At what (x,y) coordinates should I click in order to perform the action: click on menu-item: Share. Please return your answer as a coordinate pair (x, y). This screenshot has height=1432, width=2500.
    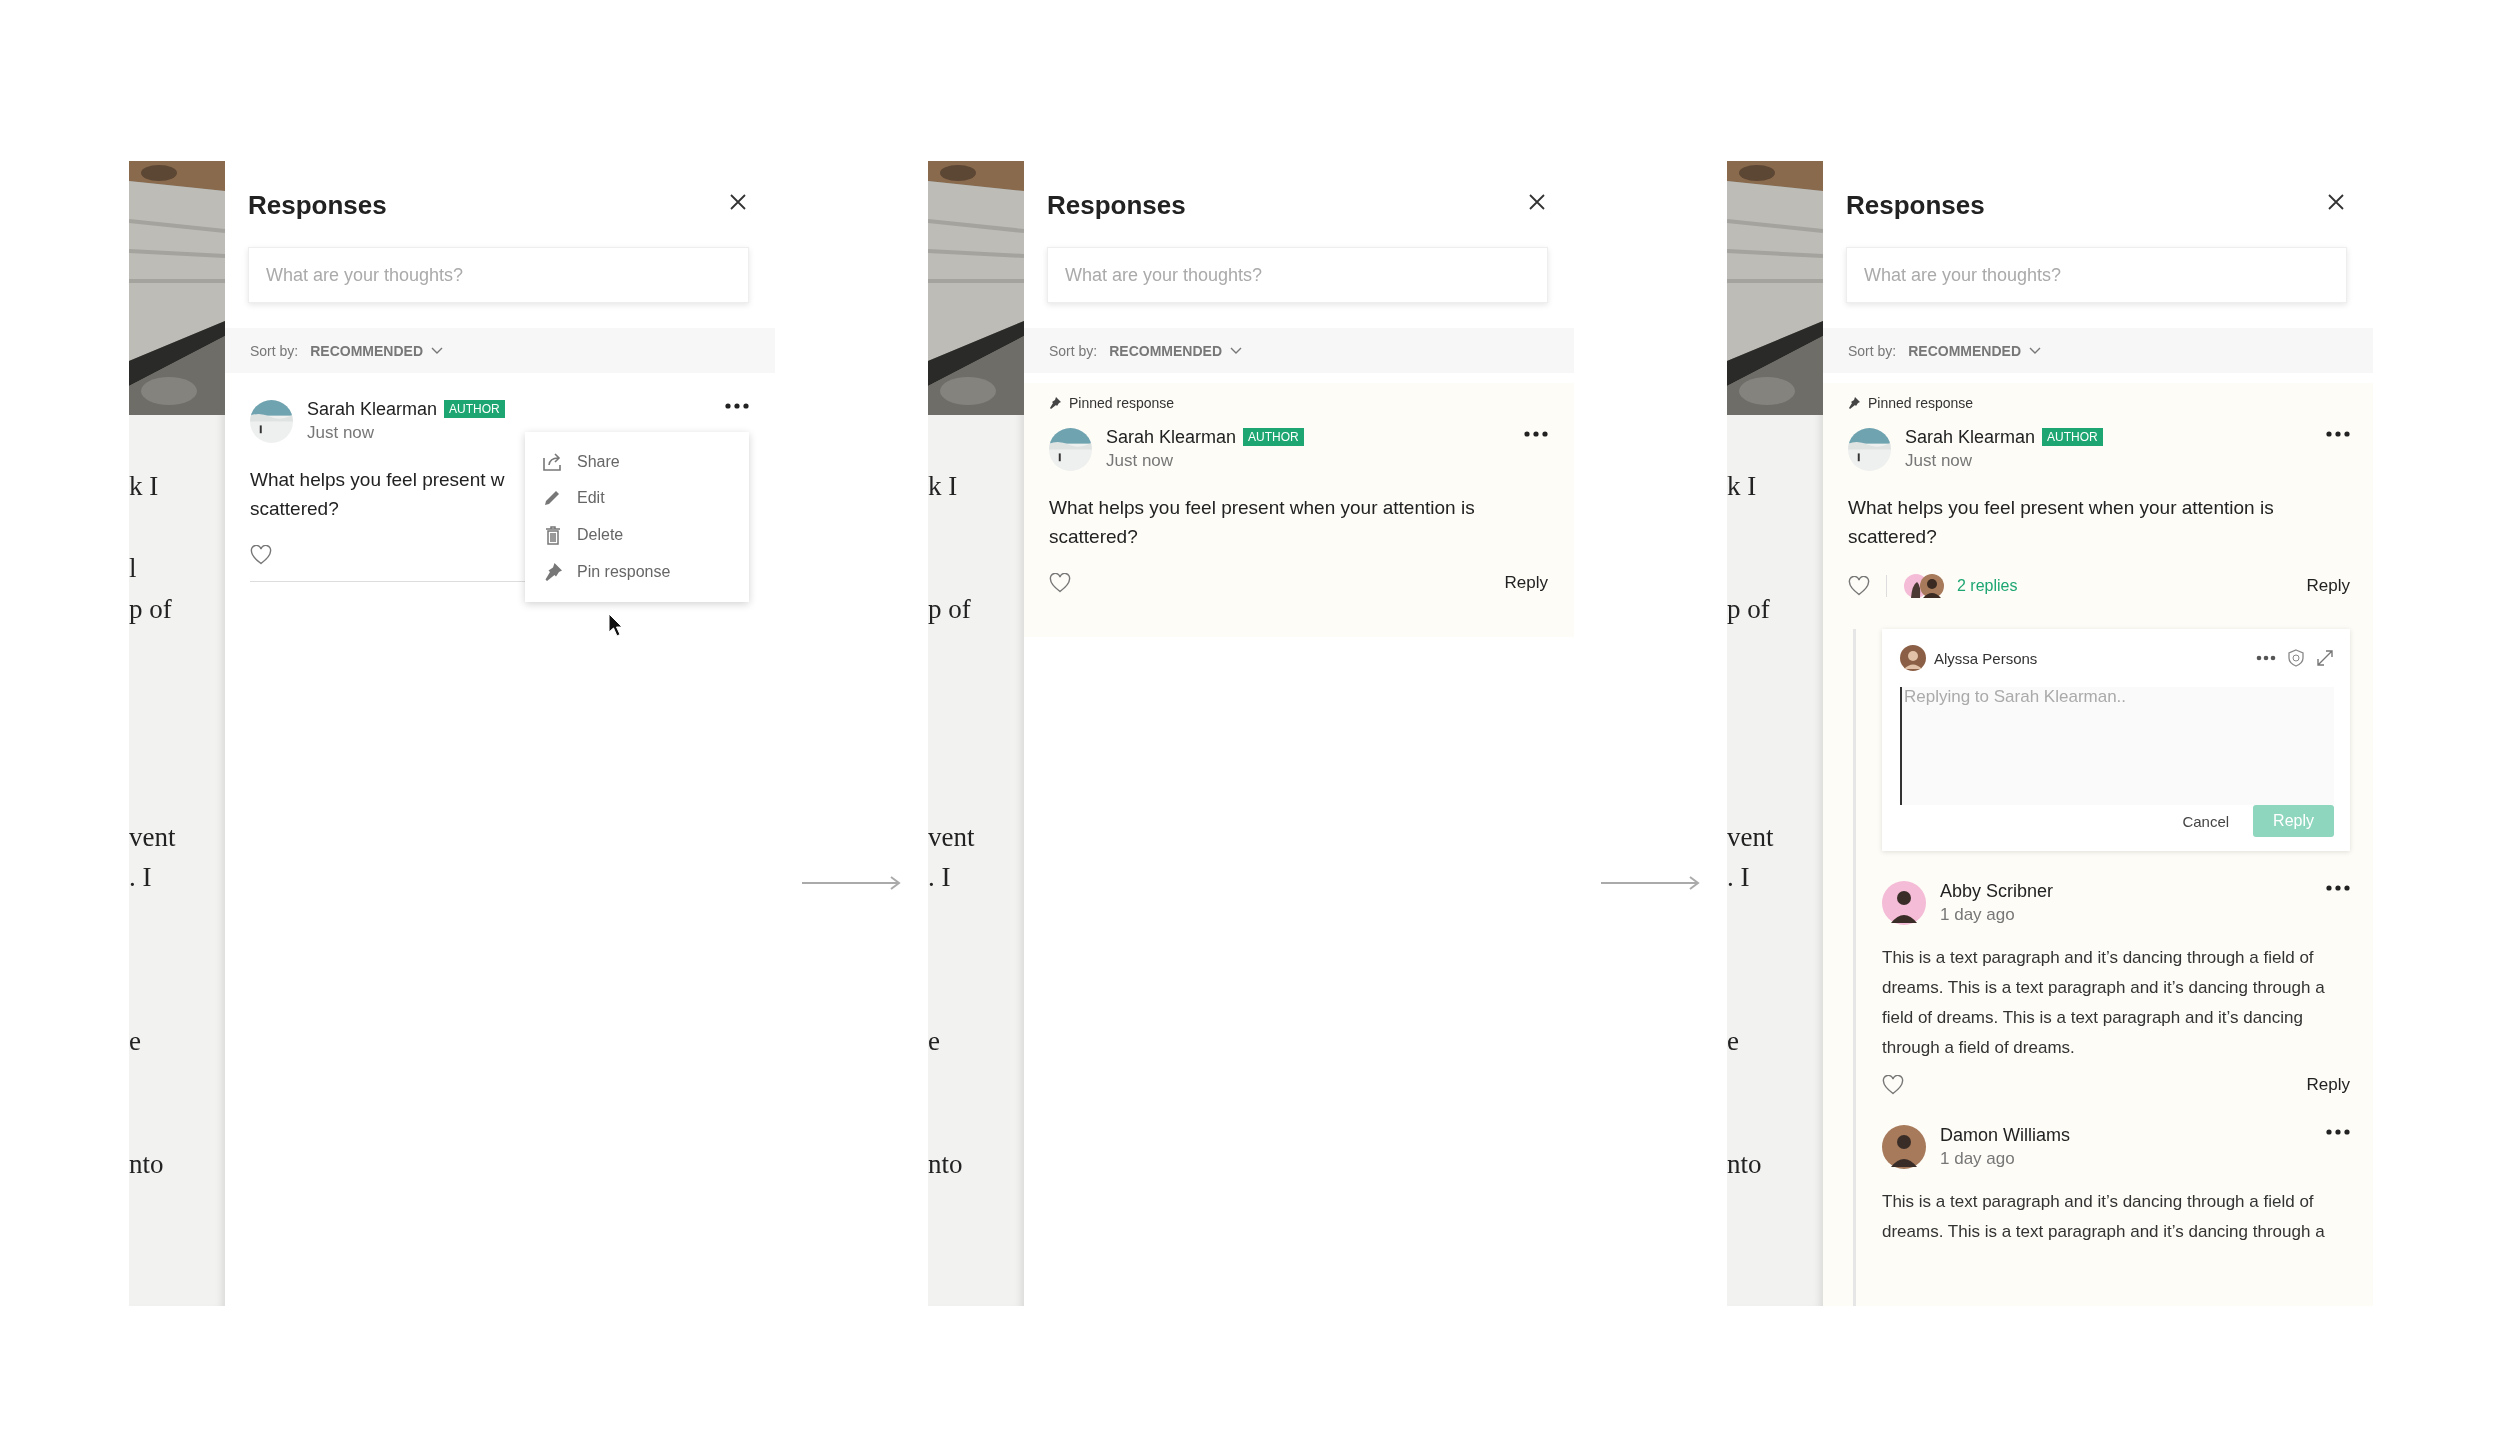
    Looking at the image, I should click on (637, 462).